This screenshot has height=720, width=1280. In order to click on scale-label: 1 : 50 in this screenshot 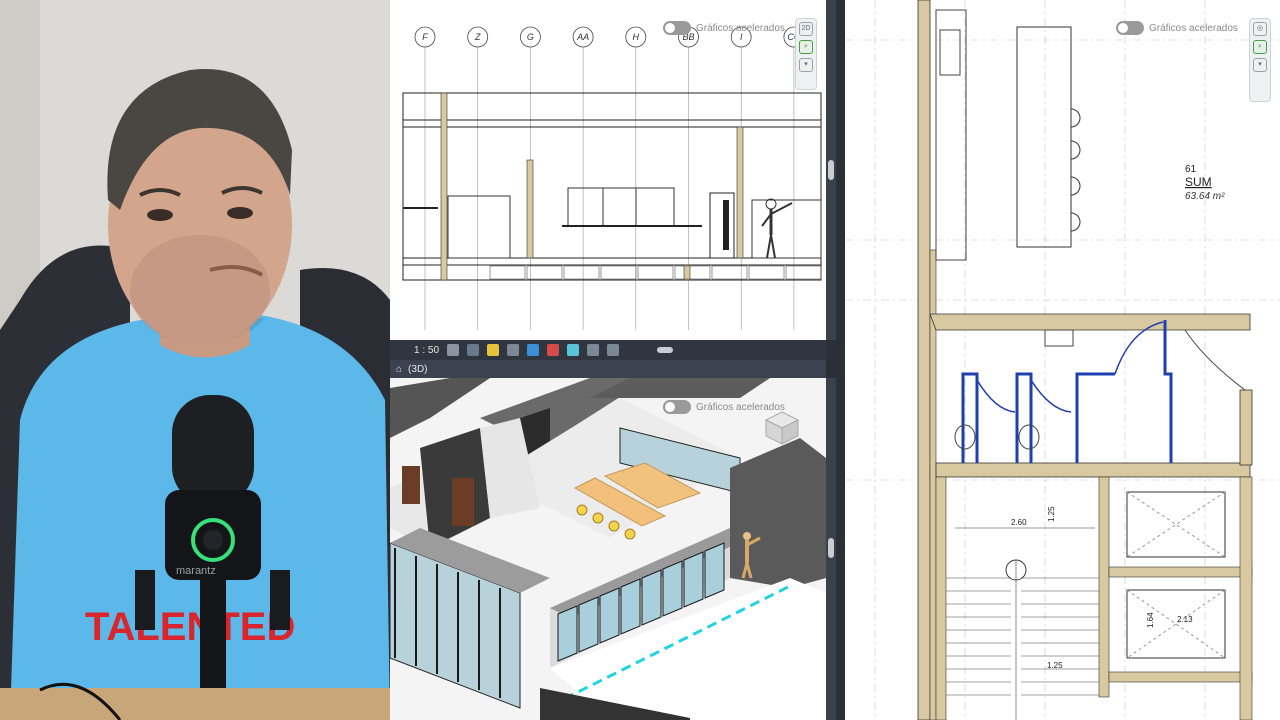, I will do `click(426, 350)`.